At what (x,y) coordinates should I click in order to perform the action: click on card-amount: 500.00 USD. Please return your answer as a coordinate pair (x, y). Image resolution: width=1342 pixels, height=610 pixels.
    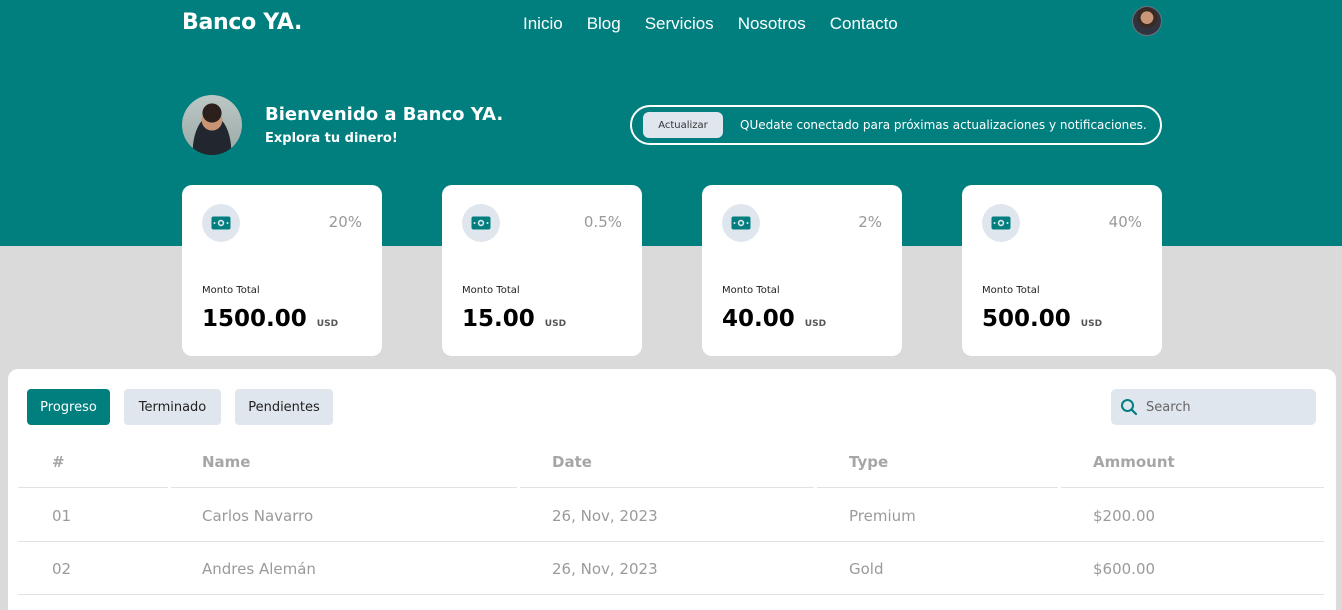
    Looking at the image, I should click on (1042, 319).